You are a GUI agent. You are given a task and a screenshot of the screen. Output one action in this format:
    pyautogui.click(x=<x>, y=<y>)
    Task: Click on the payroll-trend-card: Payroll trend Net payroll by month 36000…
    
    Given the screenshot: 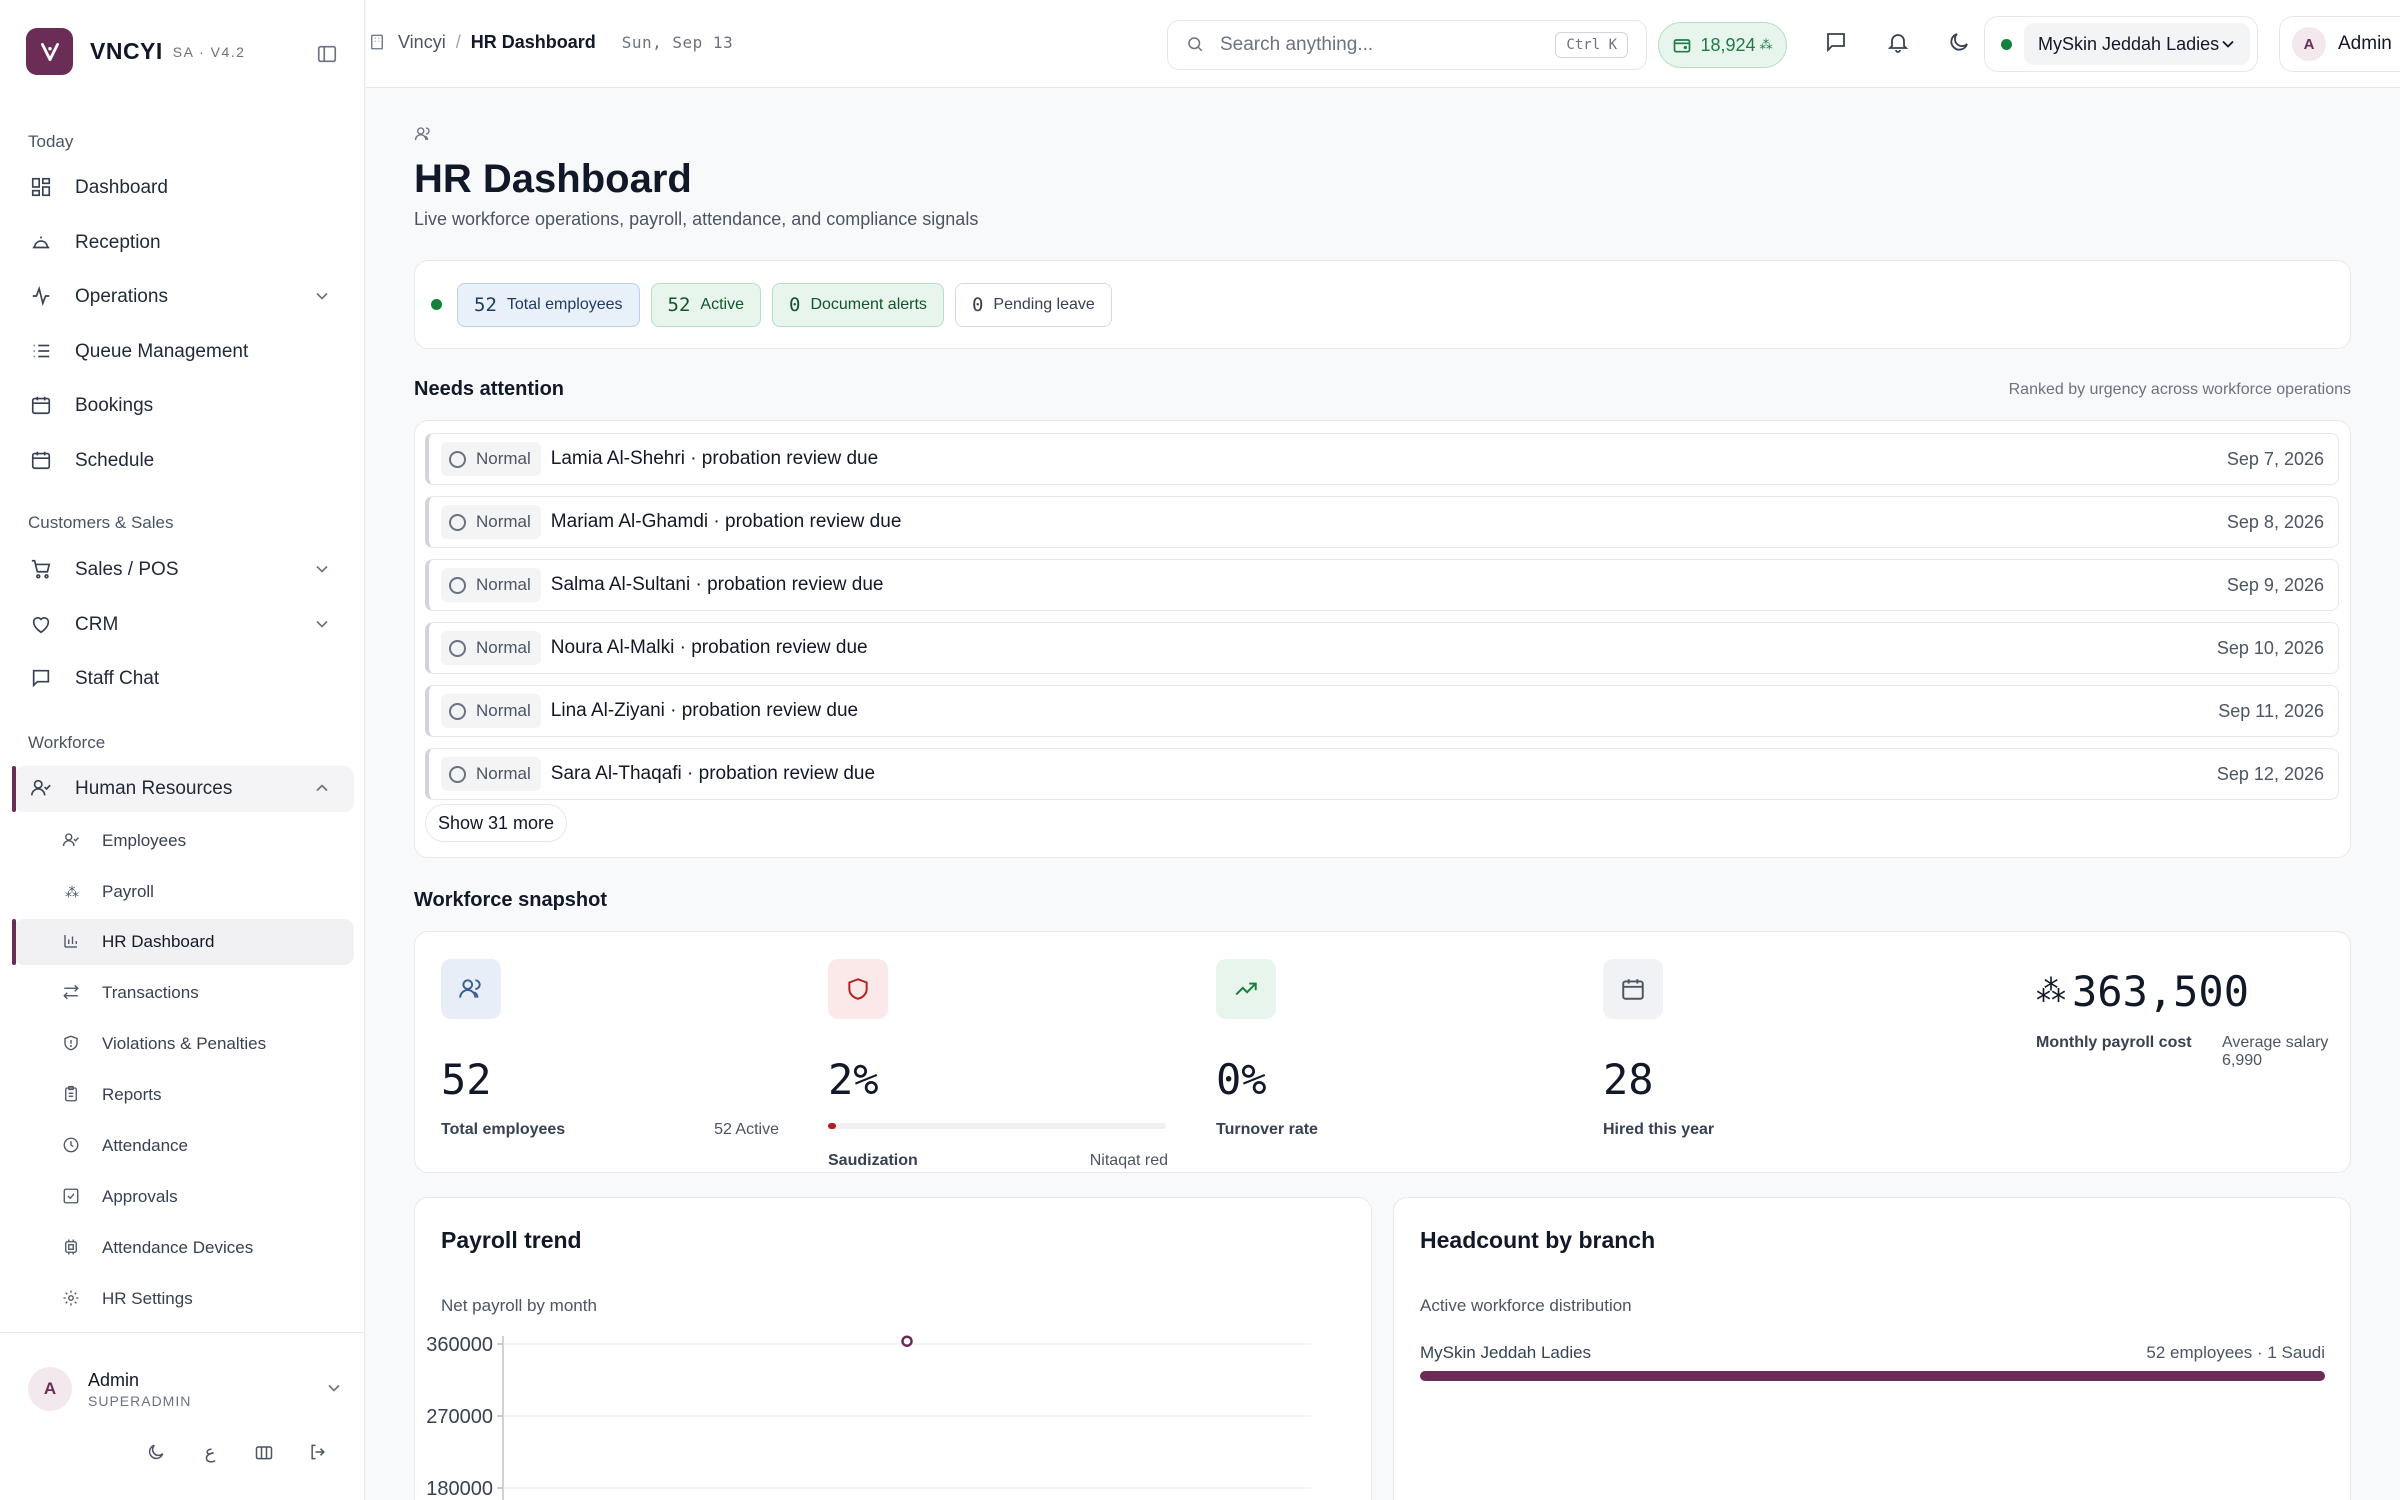 What is the action you would take?
    pyautogui.click(x=893, y=1348)
    